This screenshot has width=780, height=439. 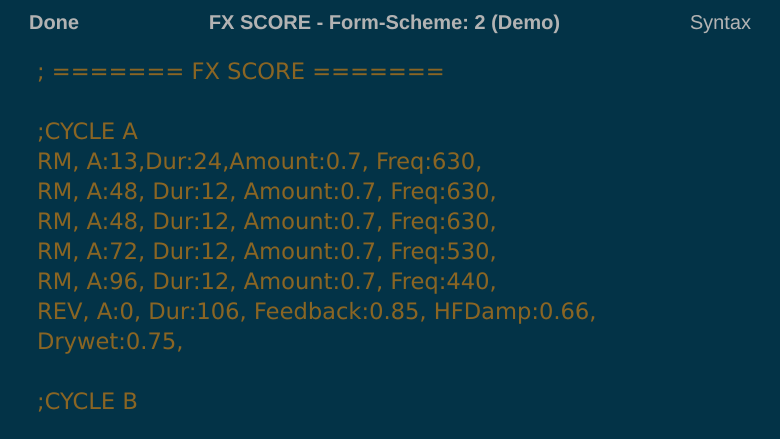 I want to click on code-line: RM, A:13,Dur:24,Amount:0.7, Freq:630,, so click(x=260, y=162).